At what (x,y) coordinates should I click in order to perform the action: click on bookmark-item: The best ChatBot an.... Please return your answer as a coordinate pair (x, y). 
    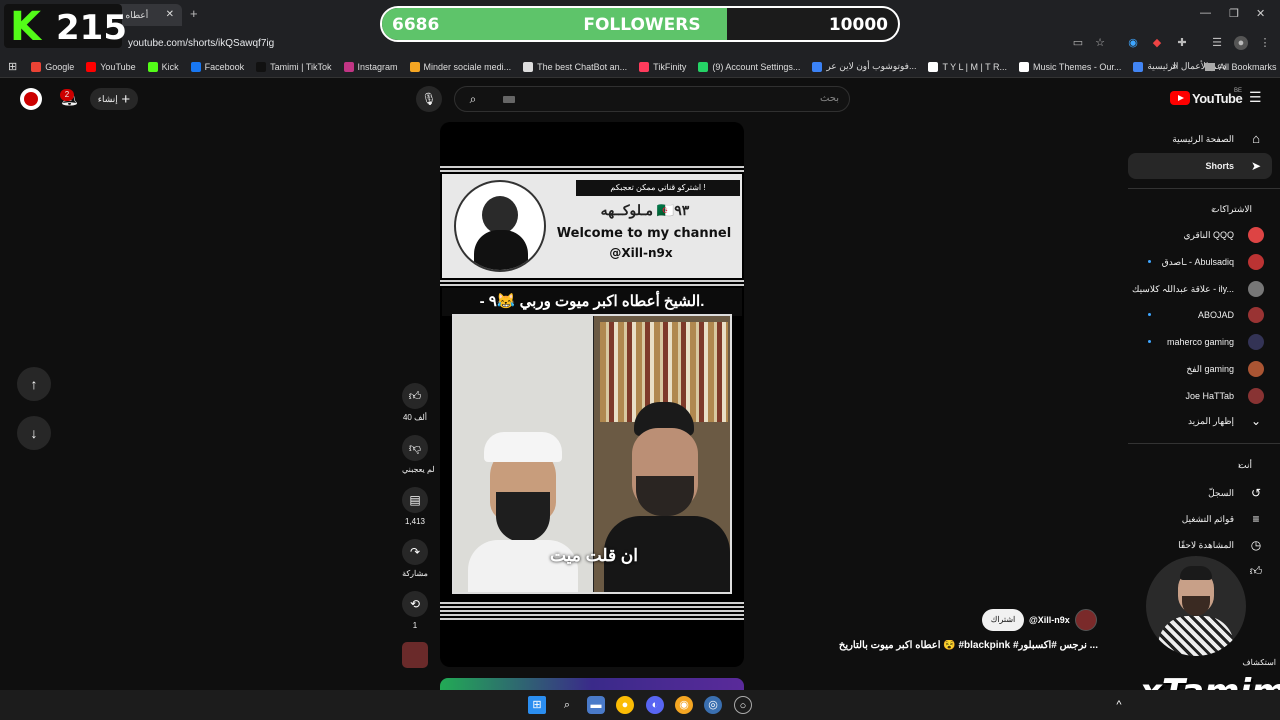
    Looking at the image, I should click on (575, 66).